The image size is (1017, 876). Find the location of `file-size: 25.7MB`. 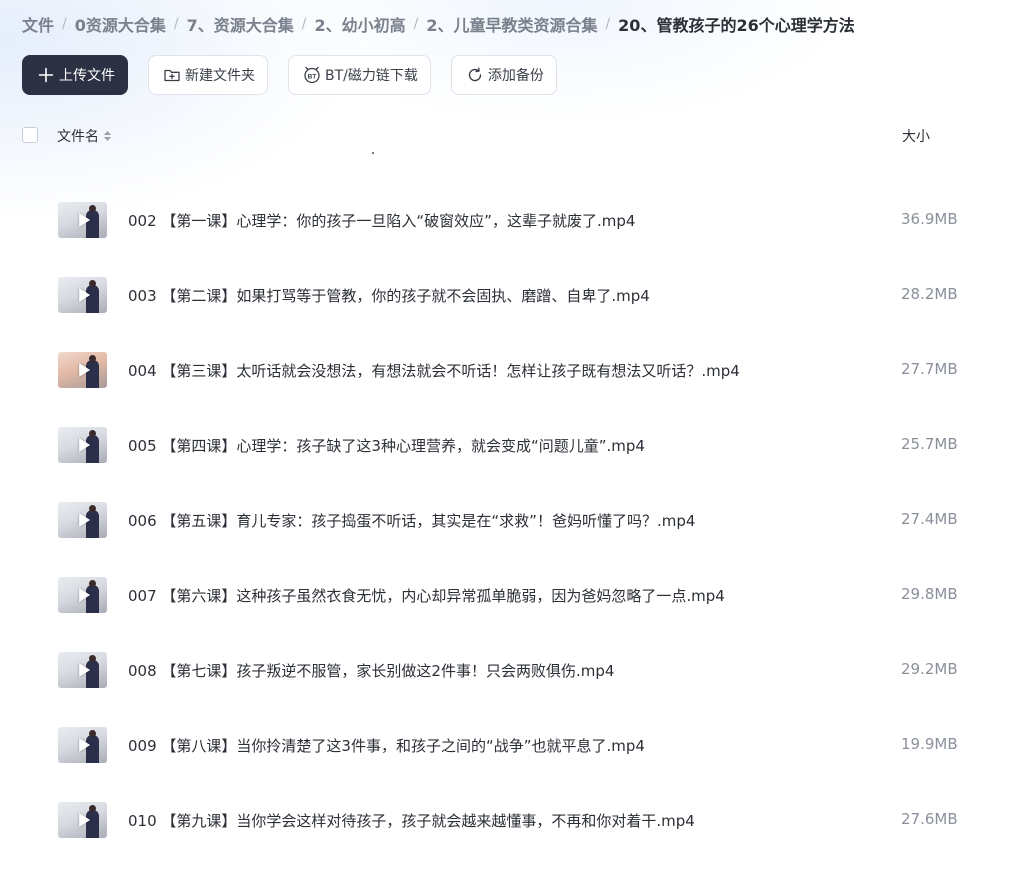

file-size: 25.7MB is located at coordinates (929, 444).